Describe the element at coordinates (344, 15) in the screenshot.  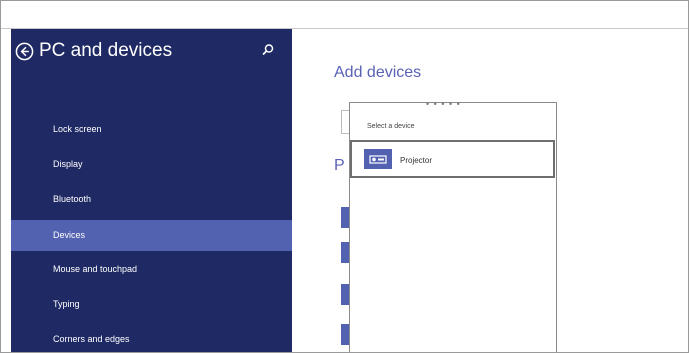
I see `top-bar` at that location.